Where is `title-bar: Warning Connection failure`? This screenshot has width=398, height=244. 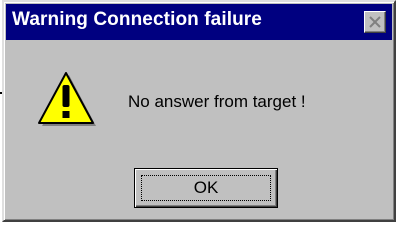 title-bar: Warning Connection failure is located at coordinates (199, 22).